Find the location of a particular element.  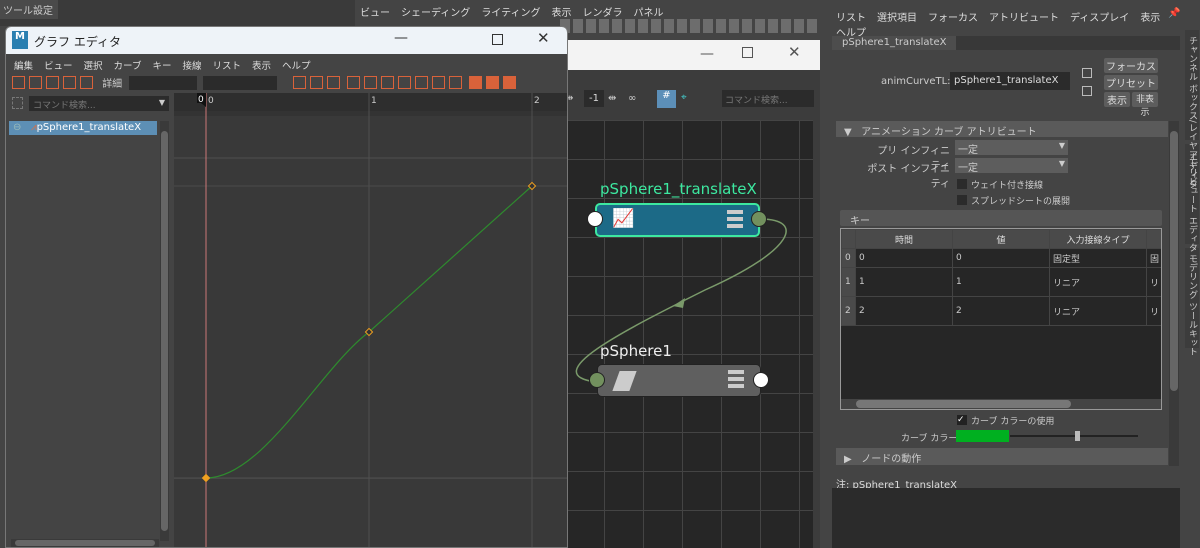

outliner-item-curve: ⊖ ⩘pSphere1_translateX is located at coordinates (83, 128).